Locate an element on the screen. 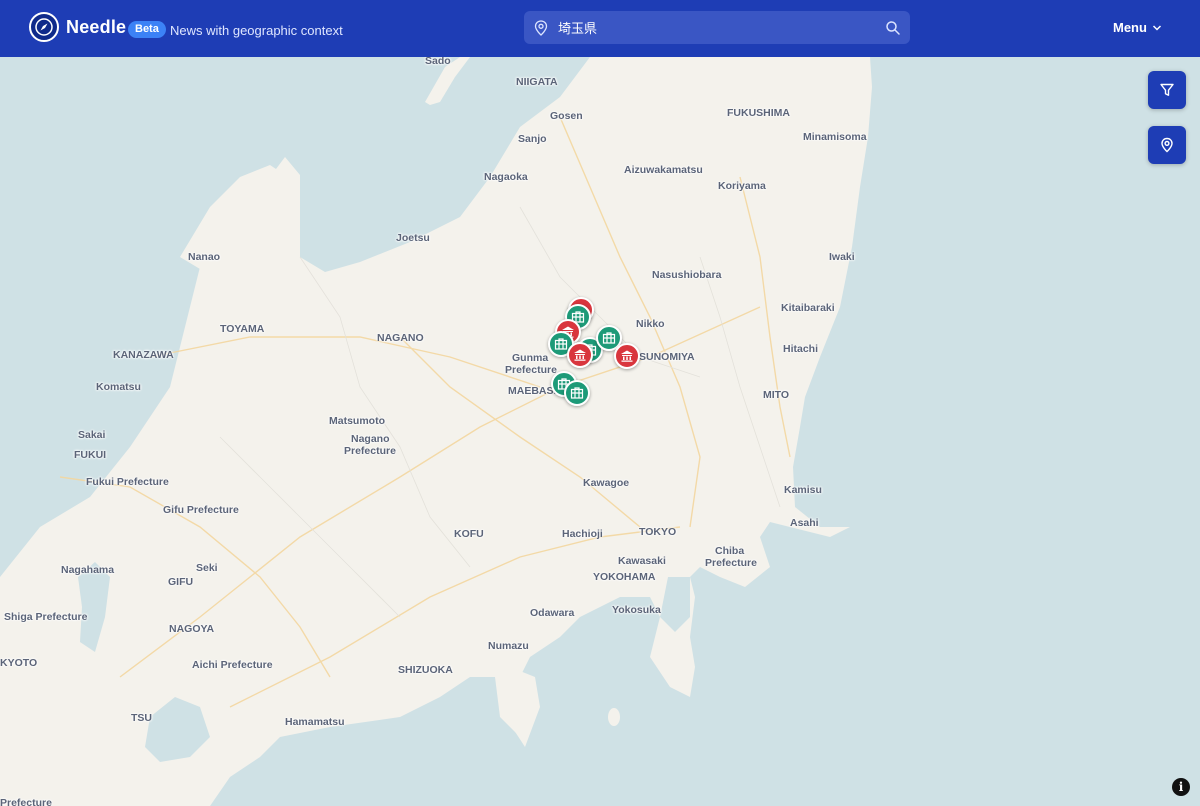 This screenshot has height=806, width=1200. city-label: TSU is located at coordinates (141, 718).